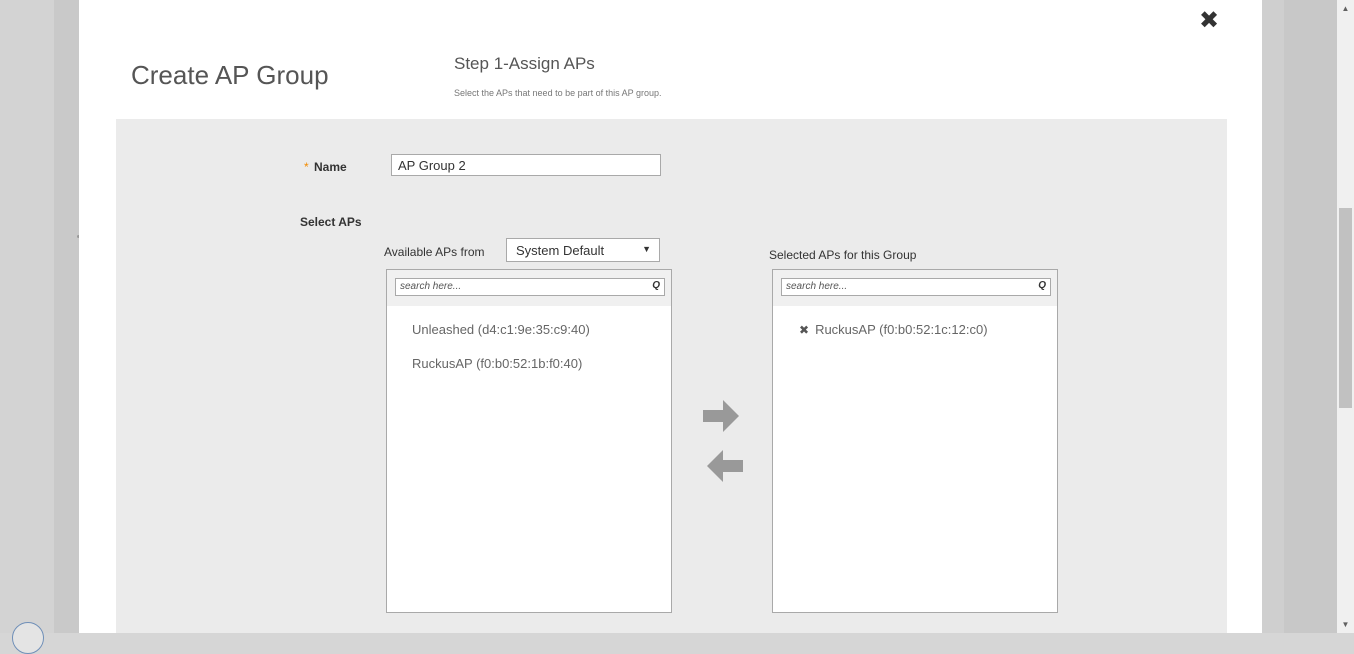 The width and height of the screenshot is (1354, 654). Describe the element at coordinates (306, 167) in the screenshot. I see `required-marker: *` at that location.